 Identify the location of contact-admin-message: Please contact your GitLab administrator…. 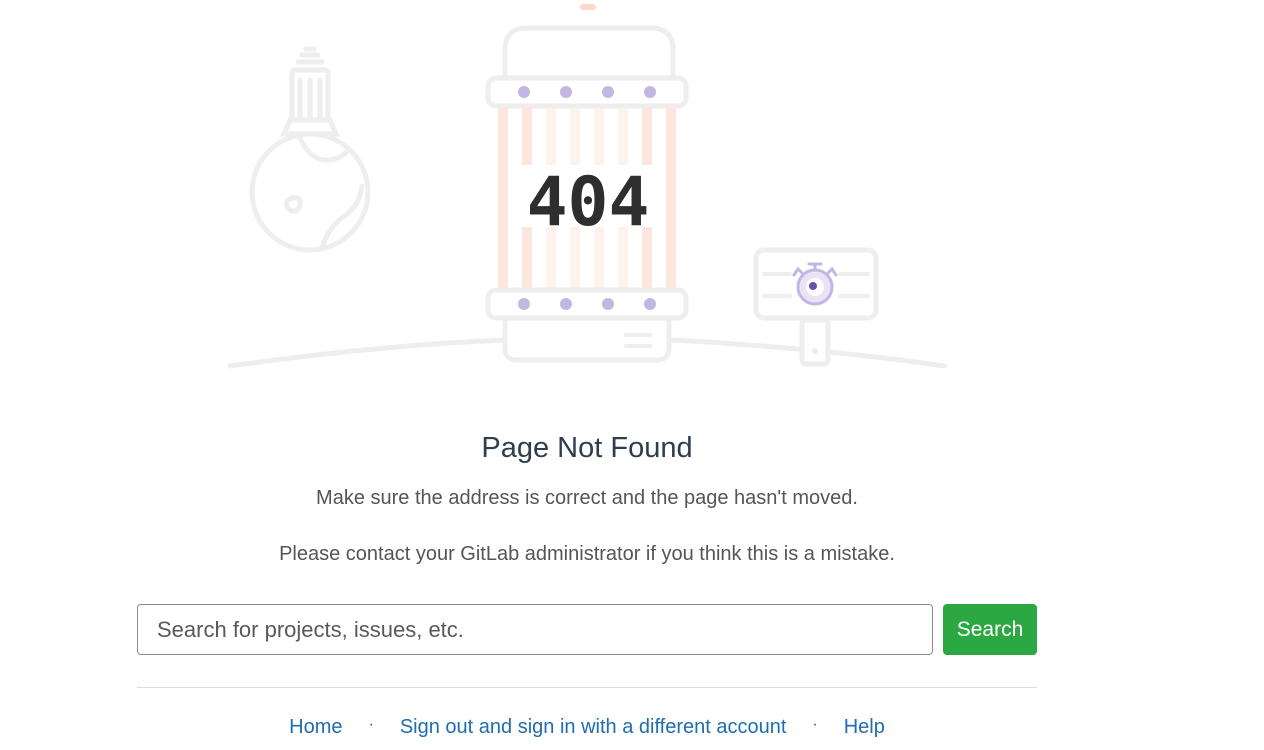
(587, 554).